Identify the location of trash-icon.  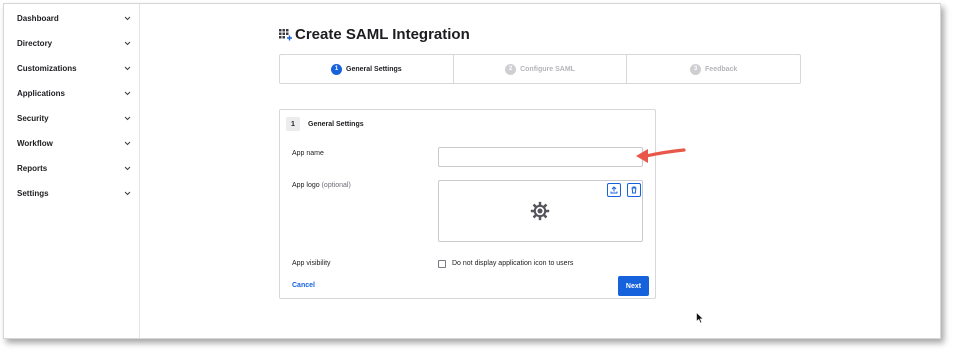
(634, 190).